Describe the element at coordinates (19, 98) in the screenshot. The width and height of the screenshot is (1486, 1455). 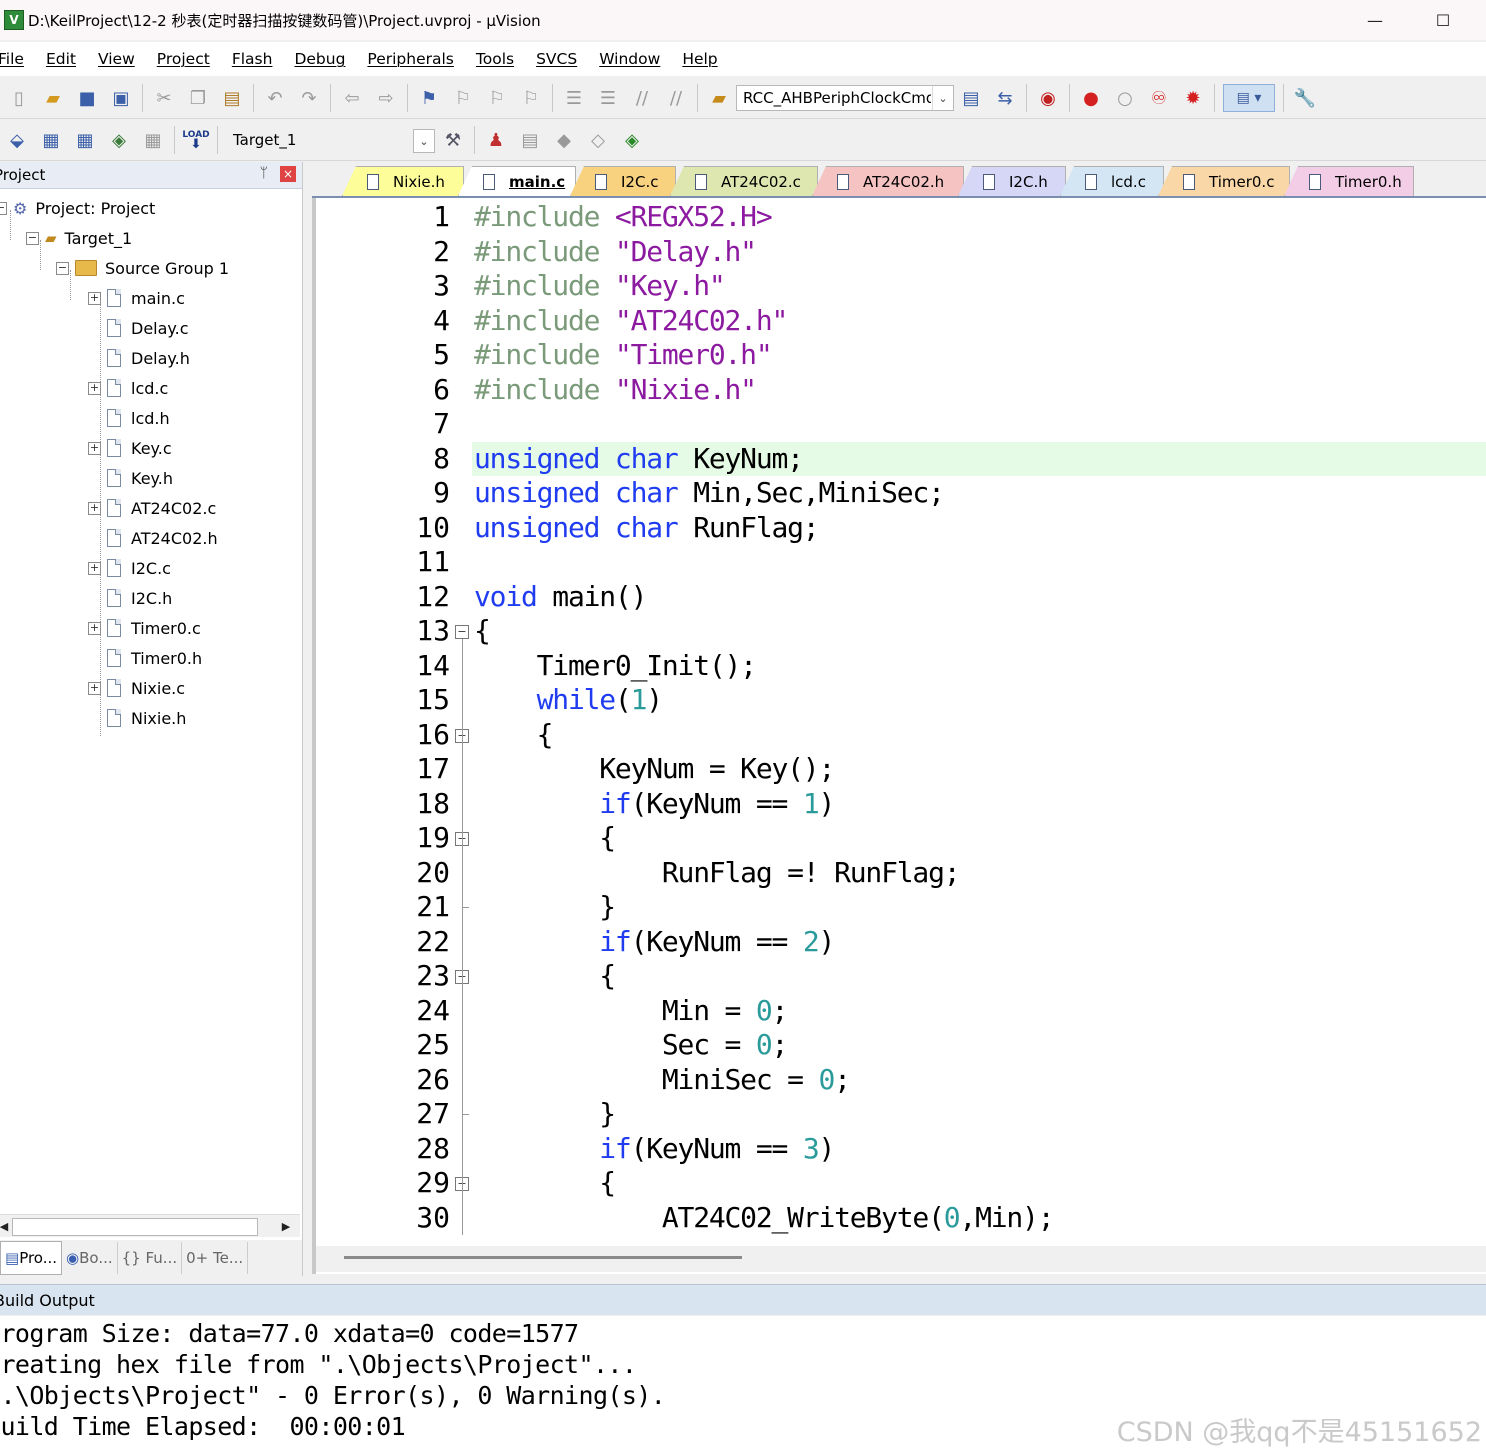
I see `new-file-icon: ▯` at that location.